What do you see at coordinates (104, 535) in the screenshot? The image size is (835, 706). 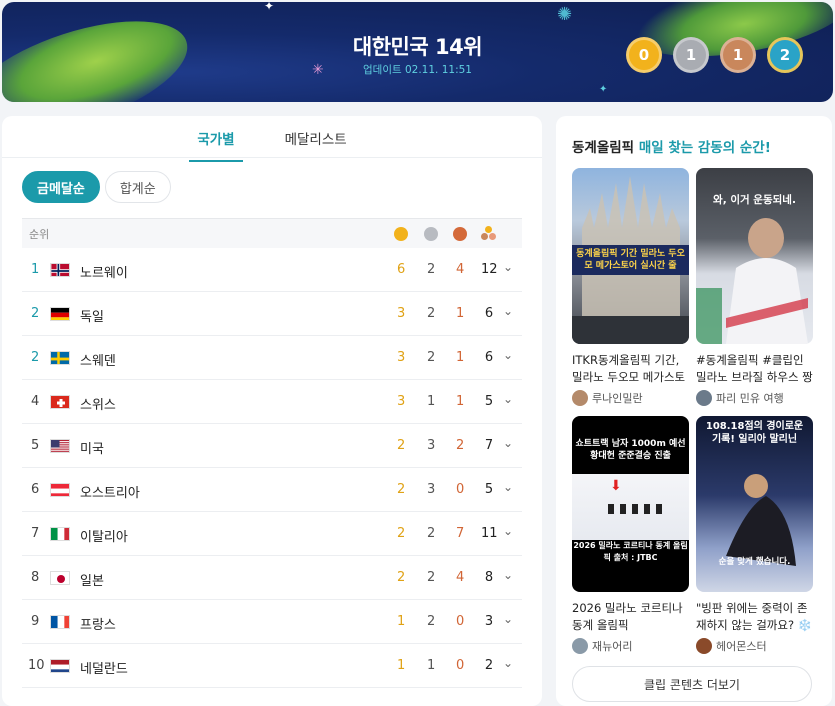 I see `country-name: 이탈리아` at bounding box center [104, 535].